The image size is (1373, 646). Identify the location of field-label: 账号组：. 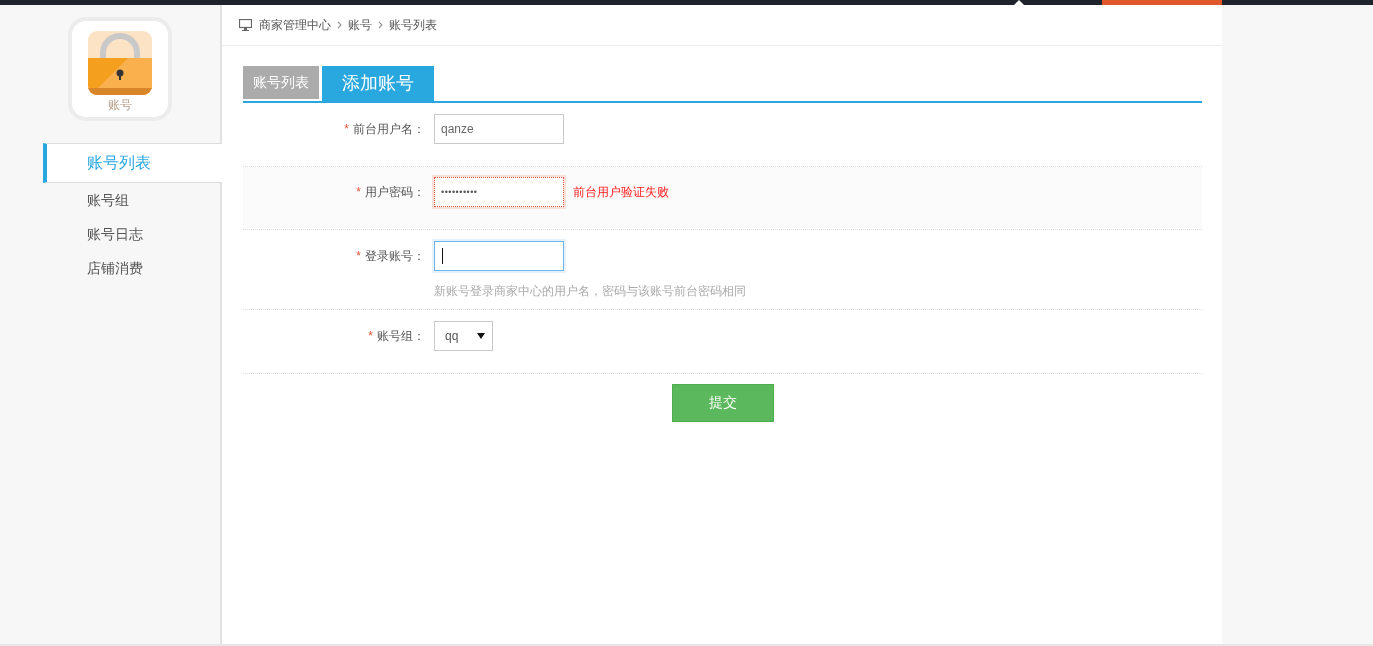
(401, 336).